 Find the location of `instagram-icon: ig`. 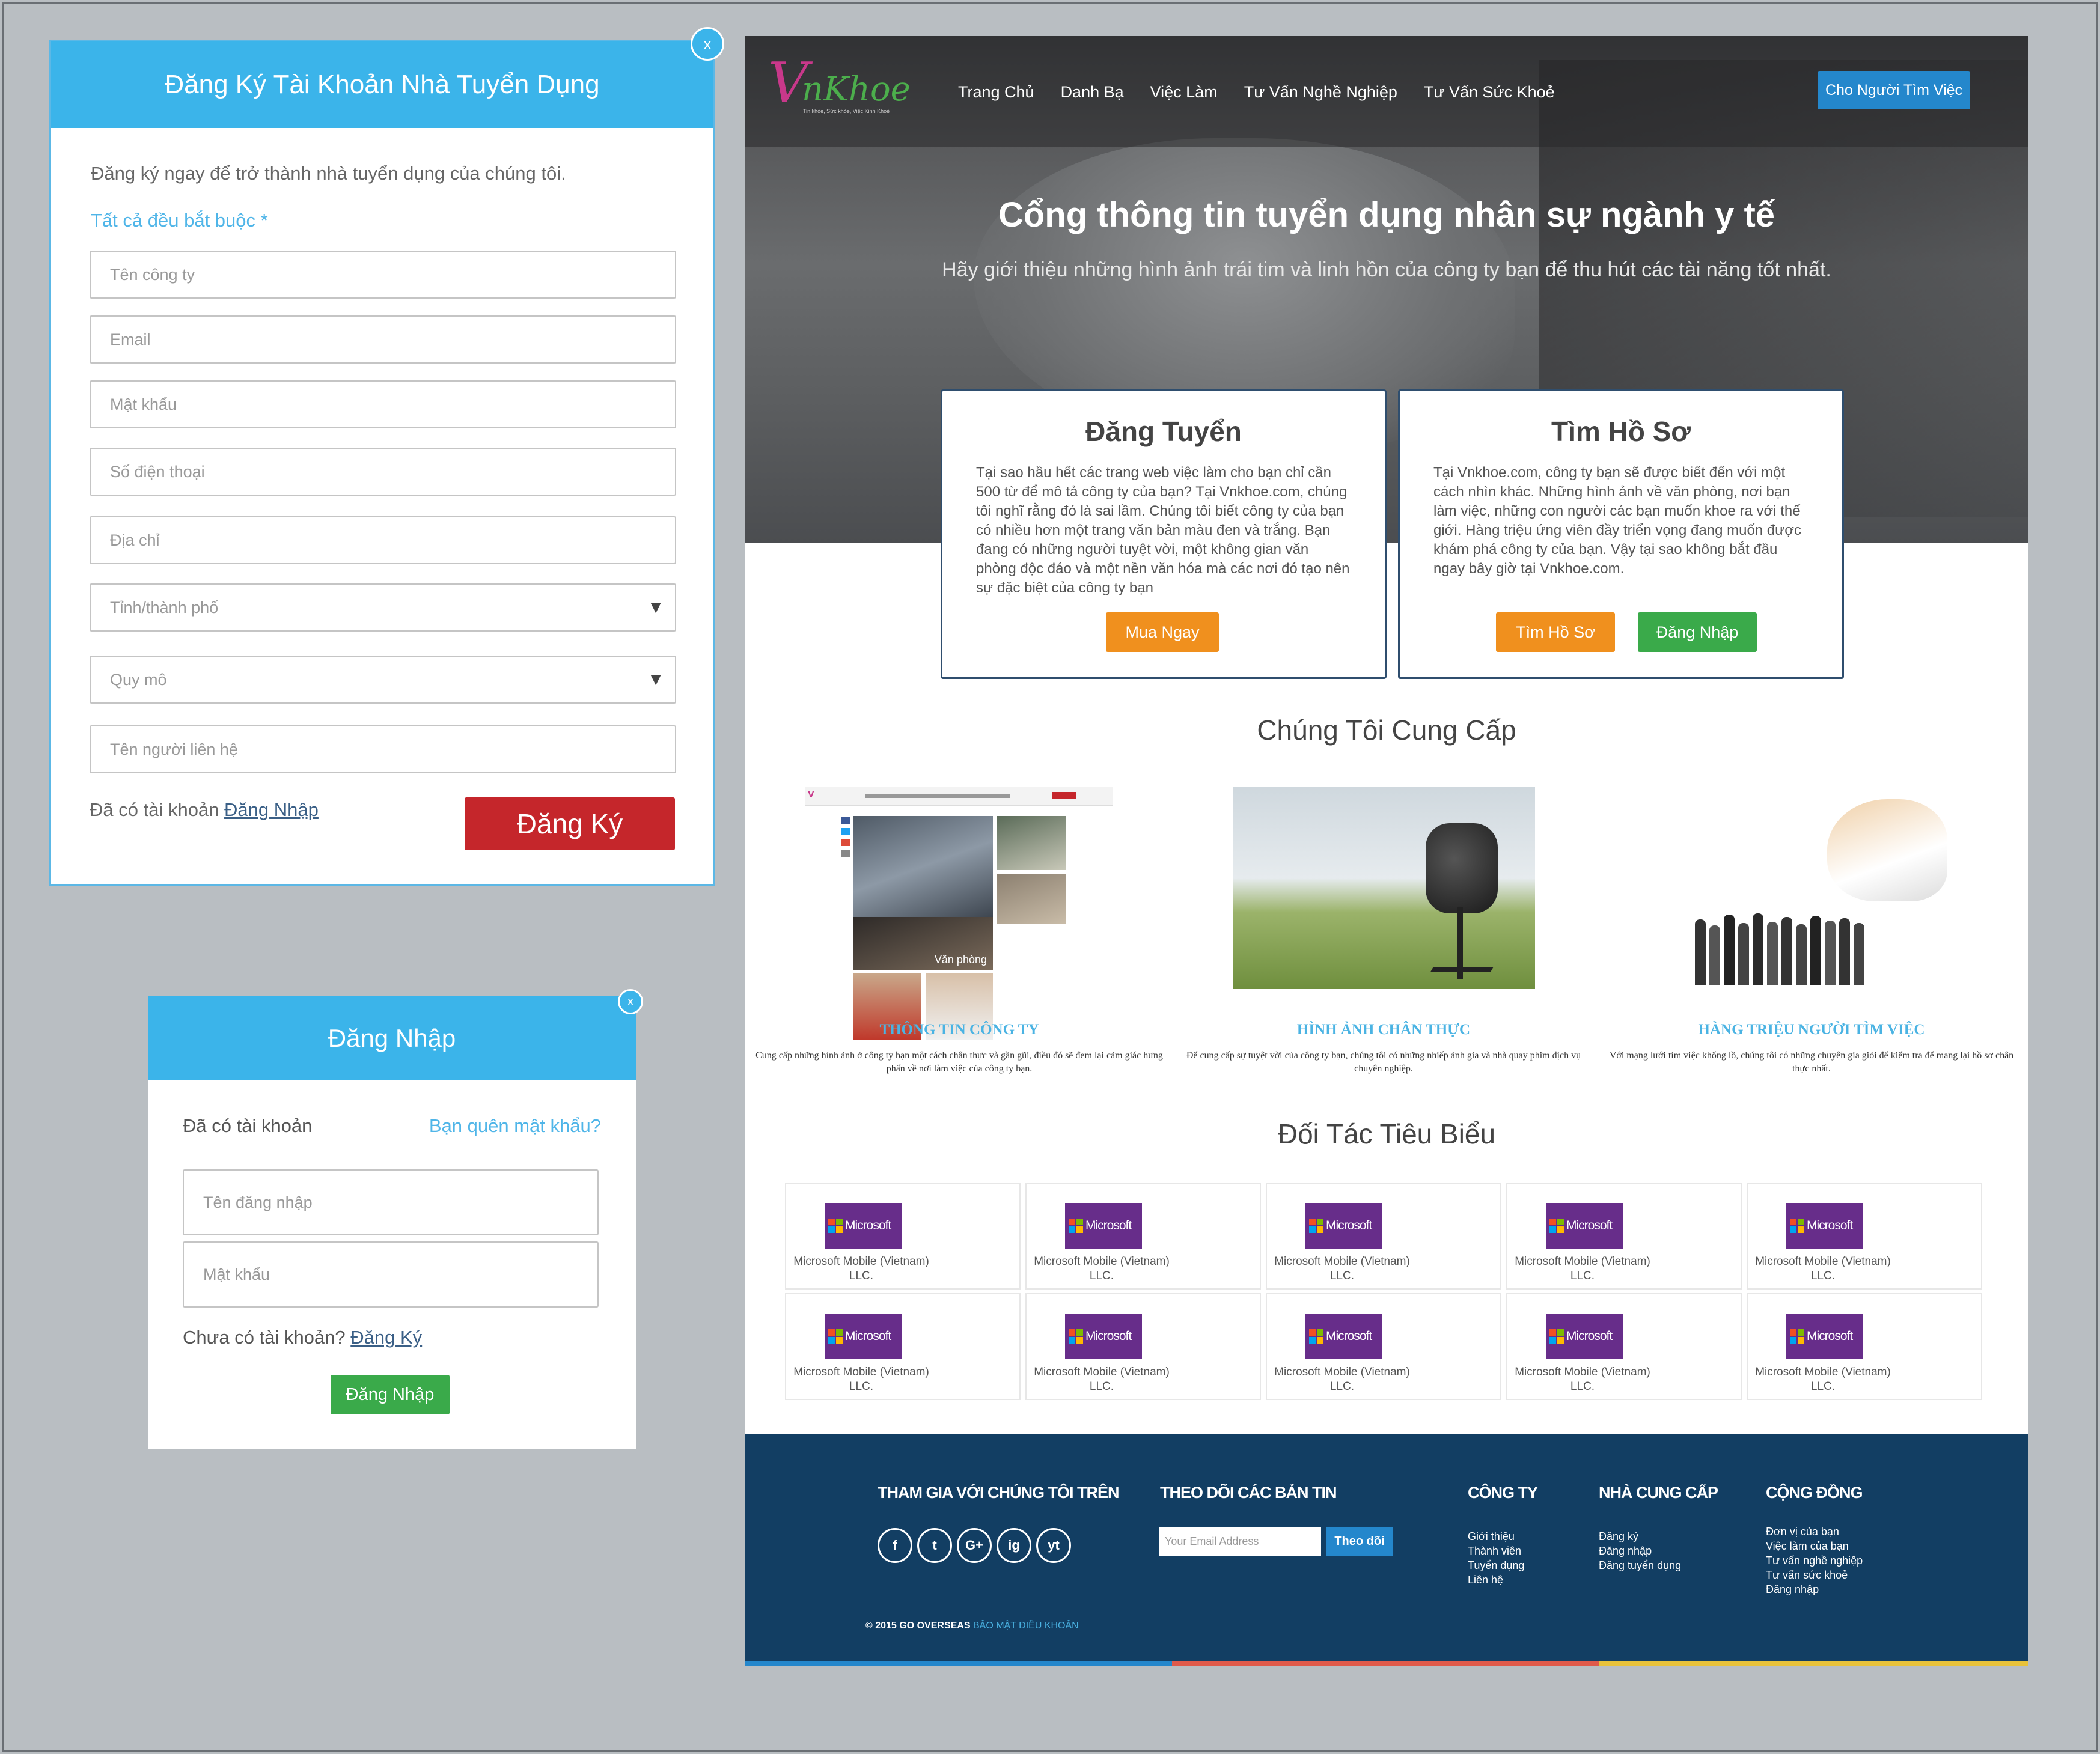

instagram-icon: ig is located at coordinates (1014, 1545).